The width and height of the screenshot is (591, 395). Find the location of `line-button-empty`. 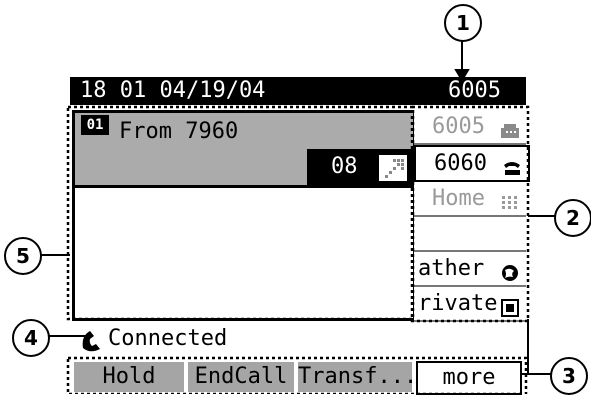

line-button-empty is located at coordinates (470, 234).